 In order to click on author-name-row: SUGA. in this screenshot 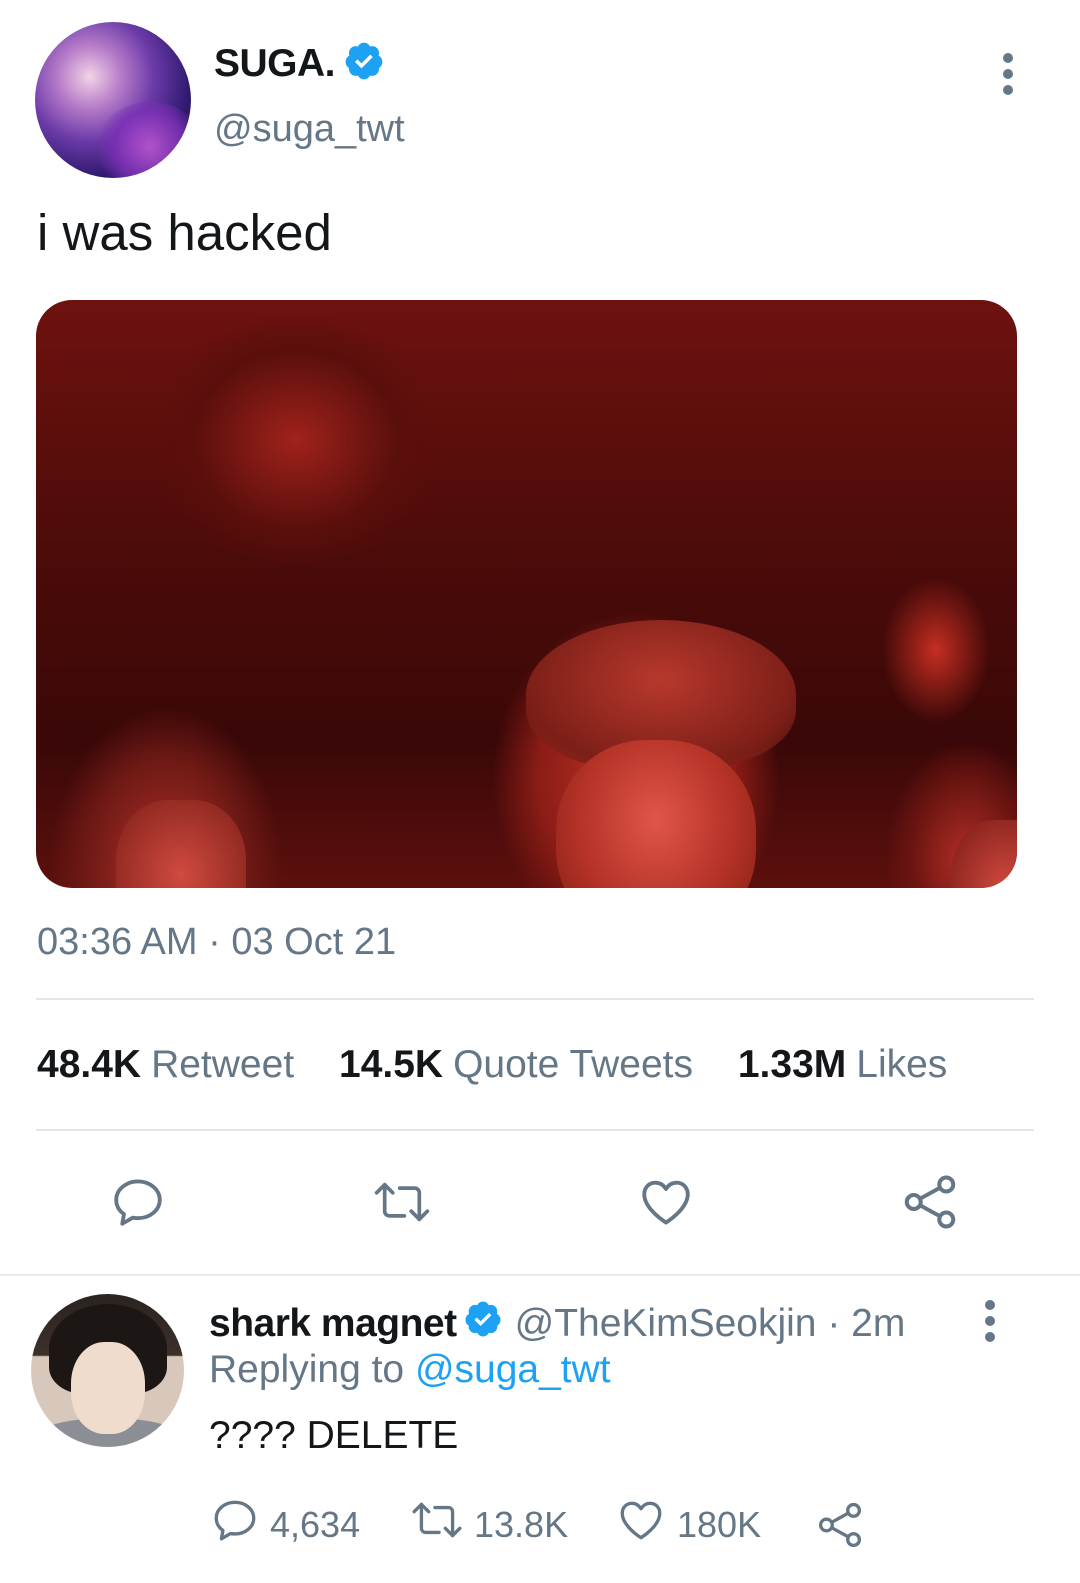, I will do `click(299, 63)`.